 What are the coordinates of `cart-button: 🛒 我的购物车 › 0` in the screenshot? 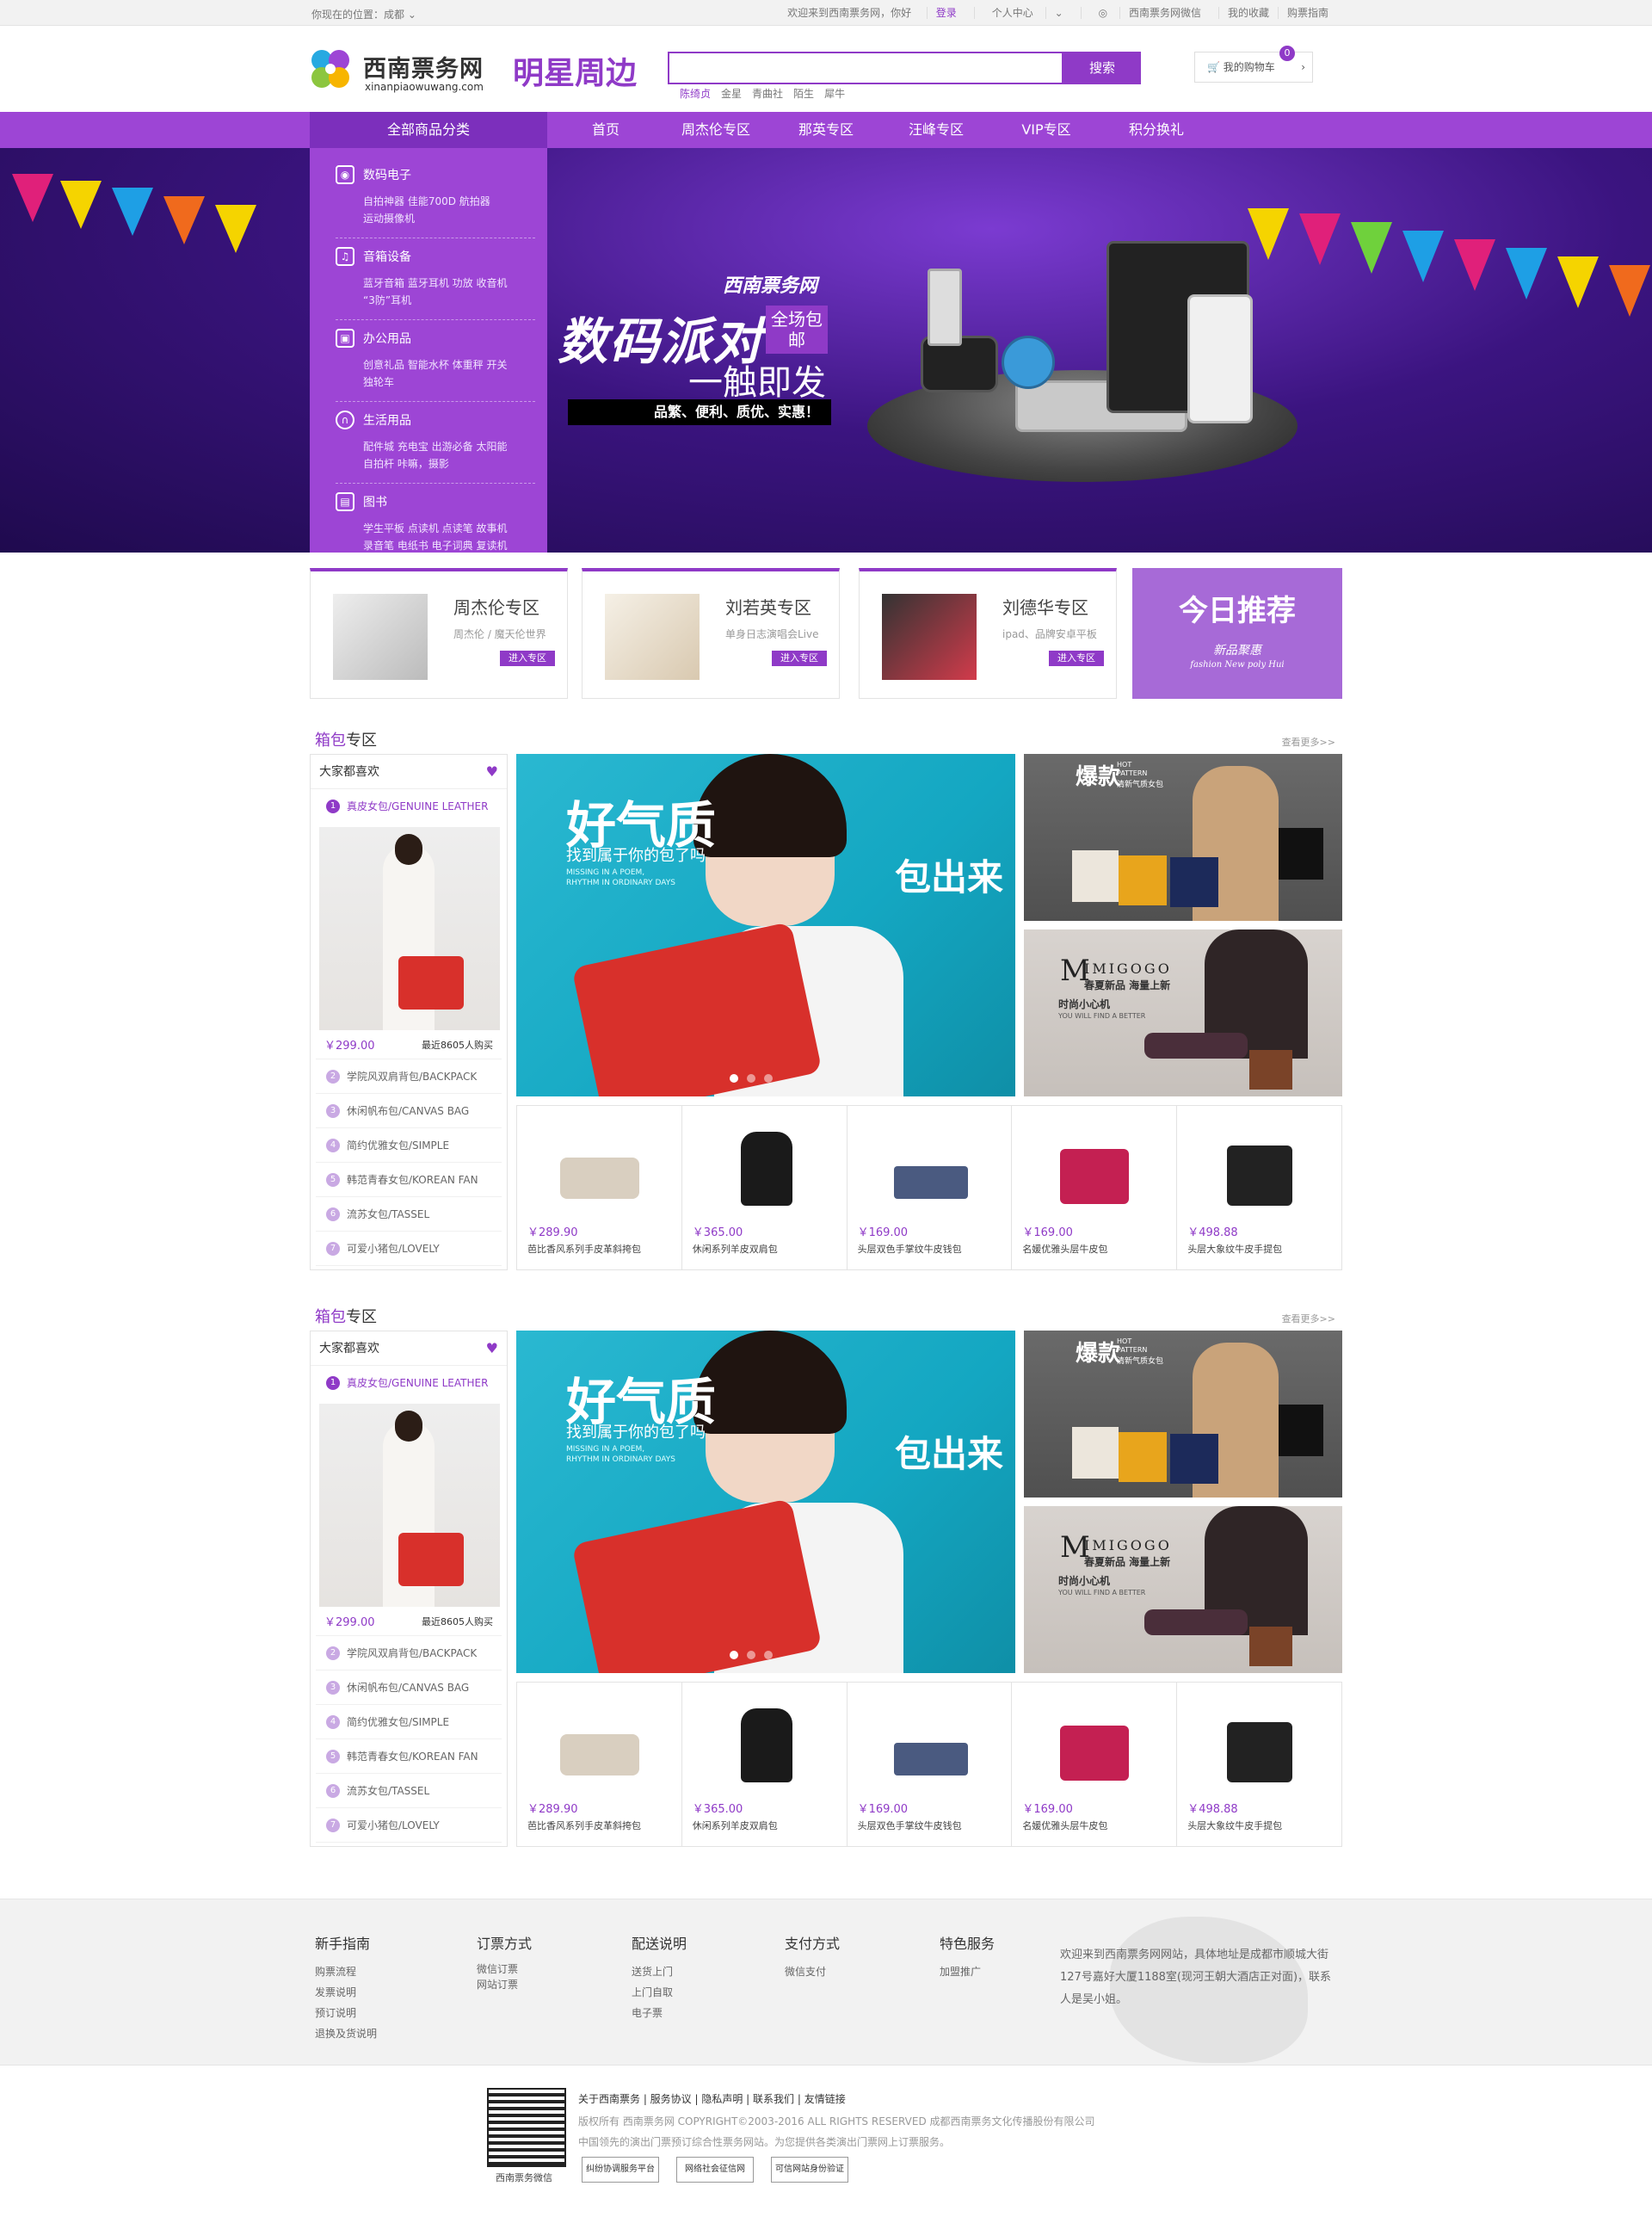 It's located at (1253, 64).